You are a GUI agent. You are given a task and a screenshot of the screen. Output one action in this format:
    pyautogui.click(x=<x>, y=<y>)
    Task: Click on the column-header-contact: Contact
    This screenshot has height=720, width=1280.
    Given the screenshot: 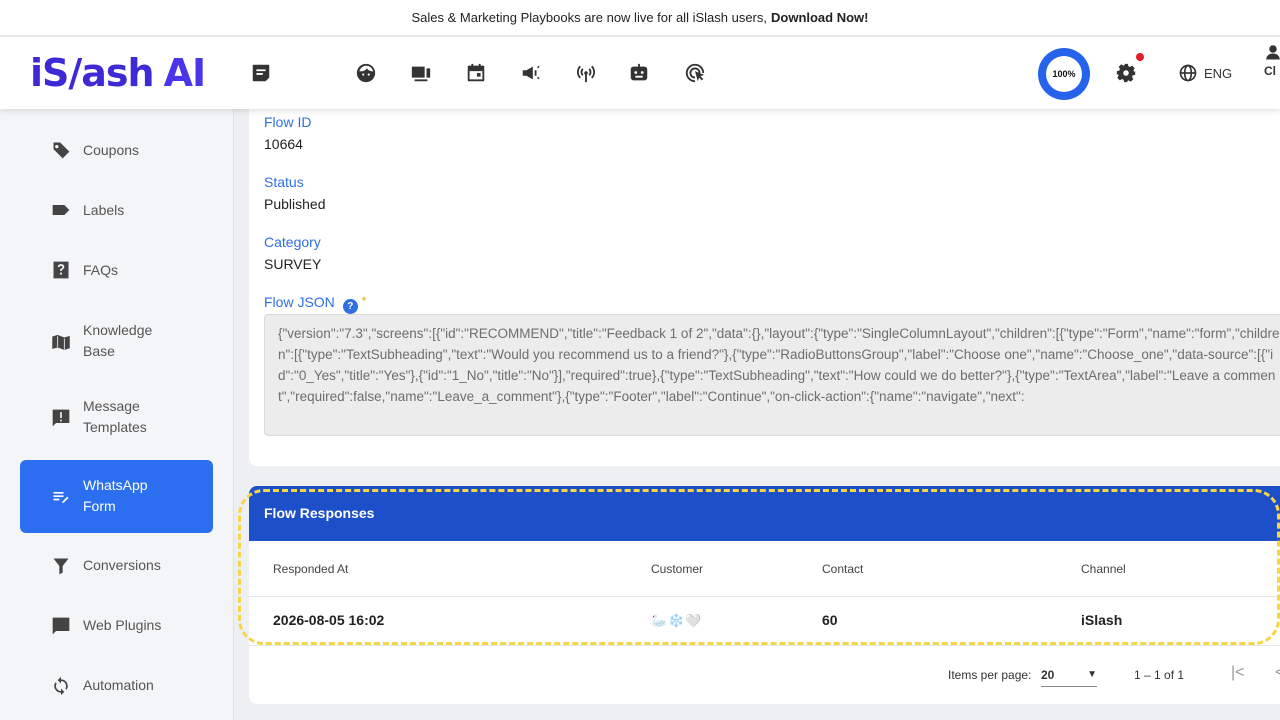 What is the action you would take?
    pyautogui.click(x=842, y=569)
    